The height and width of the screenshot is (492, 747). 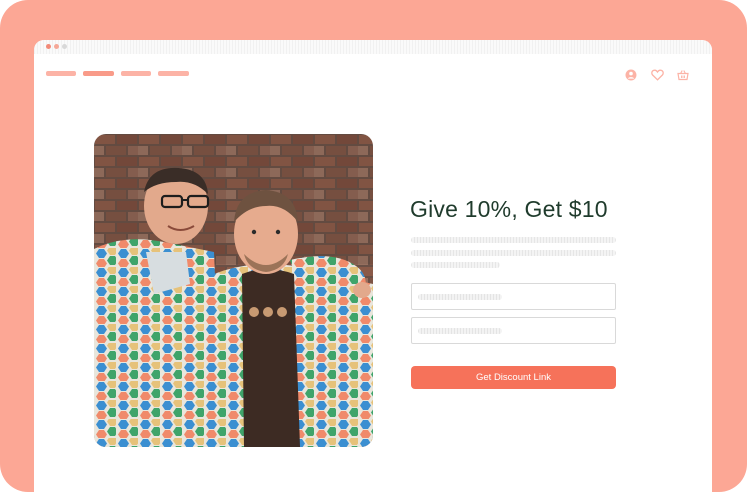 I want to click on basket-icon, so click(x=683, y=74).